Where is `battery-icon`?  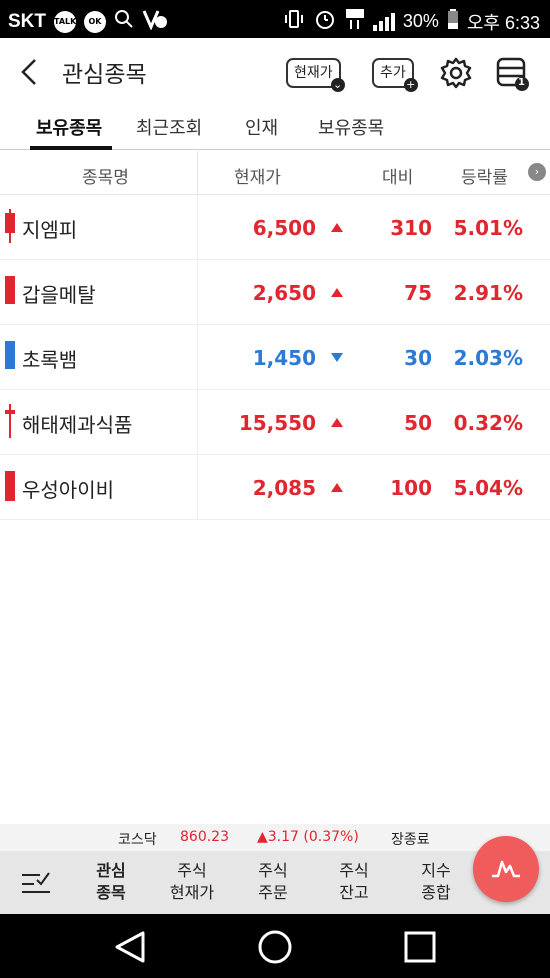 battery-icon is located at coordinates (453, 21).